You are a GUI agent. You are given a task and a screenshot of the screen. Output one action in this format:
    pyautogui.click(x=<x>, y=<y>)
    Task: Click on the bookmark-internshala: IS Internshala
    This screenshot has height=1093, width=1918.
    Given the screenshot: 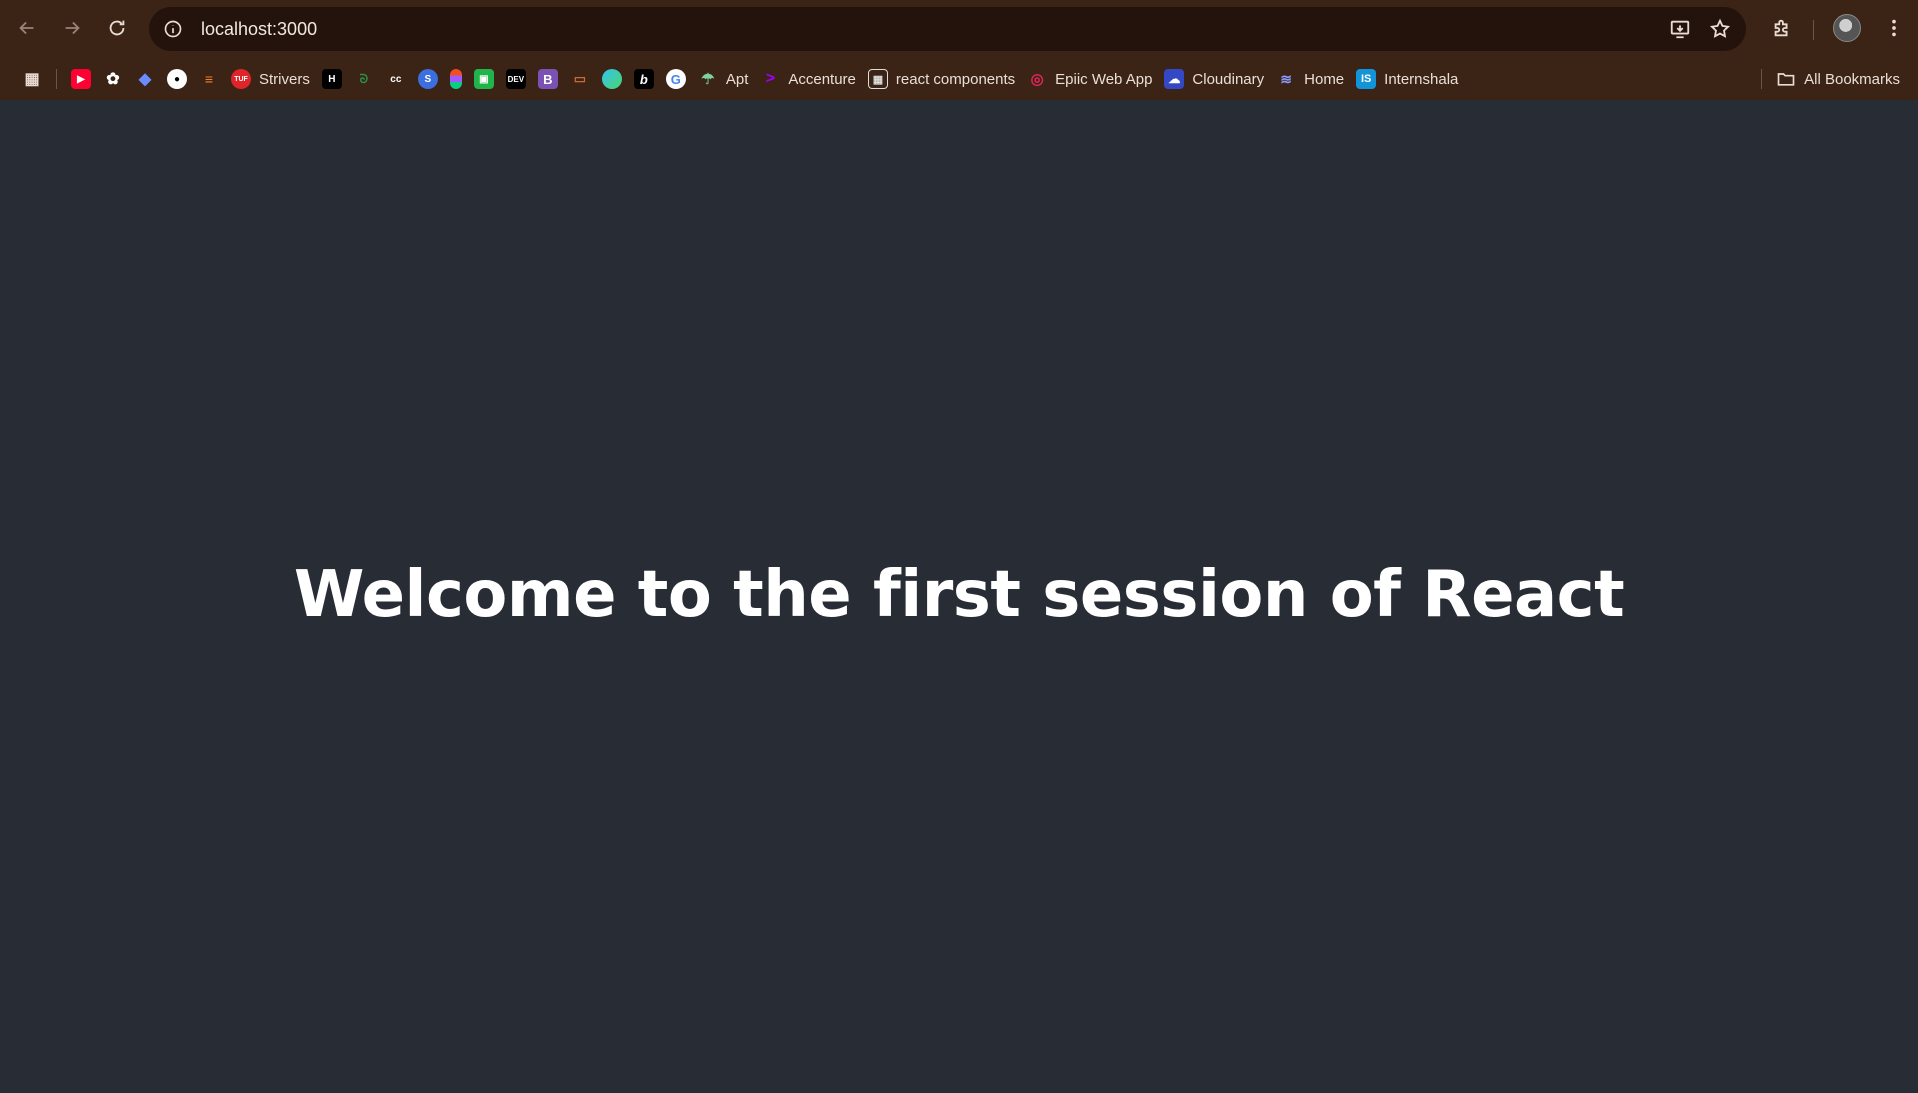 What is the action you would take?
    pyautogui.click(x=1407, y=79)
    